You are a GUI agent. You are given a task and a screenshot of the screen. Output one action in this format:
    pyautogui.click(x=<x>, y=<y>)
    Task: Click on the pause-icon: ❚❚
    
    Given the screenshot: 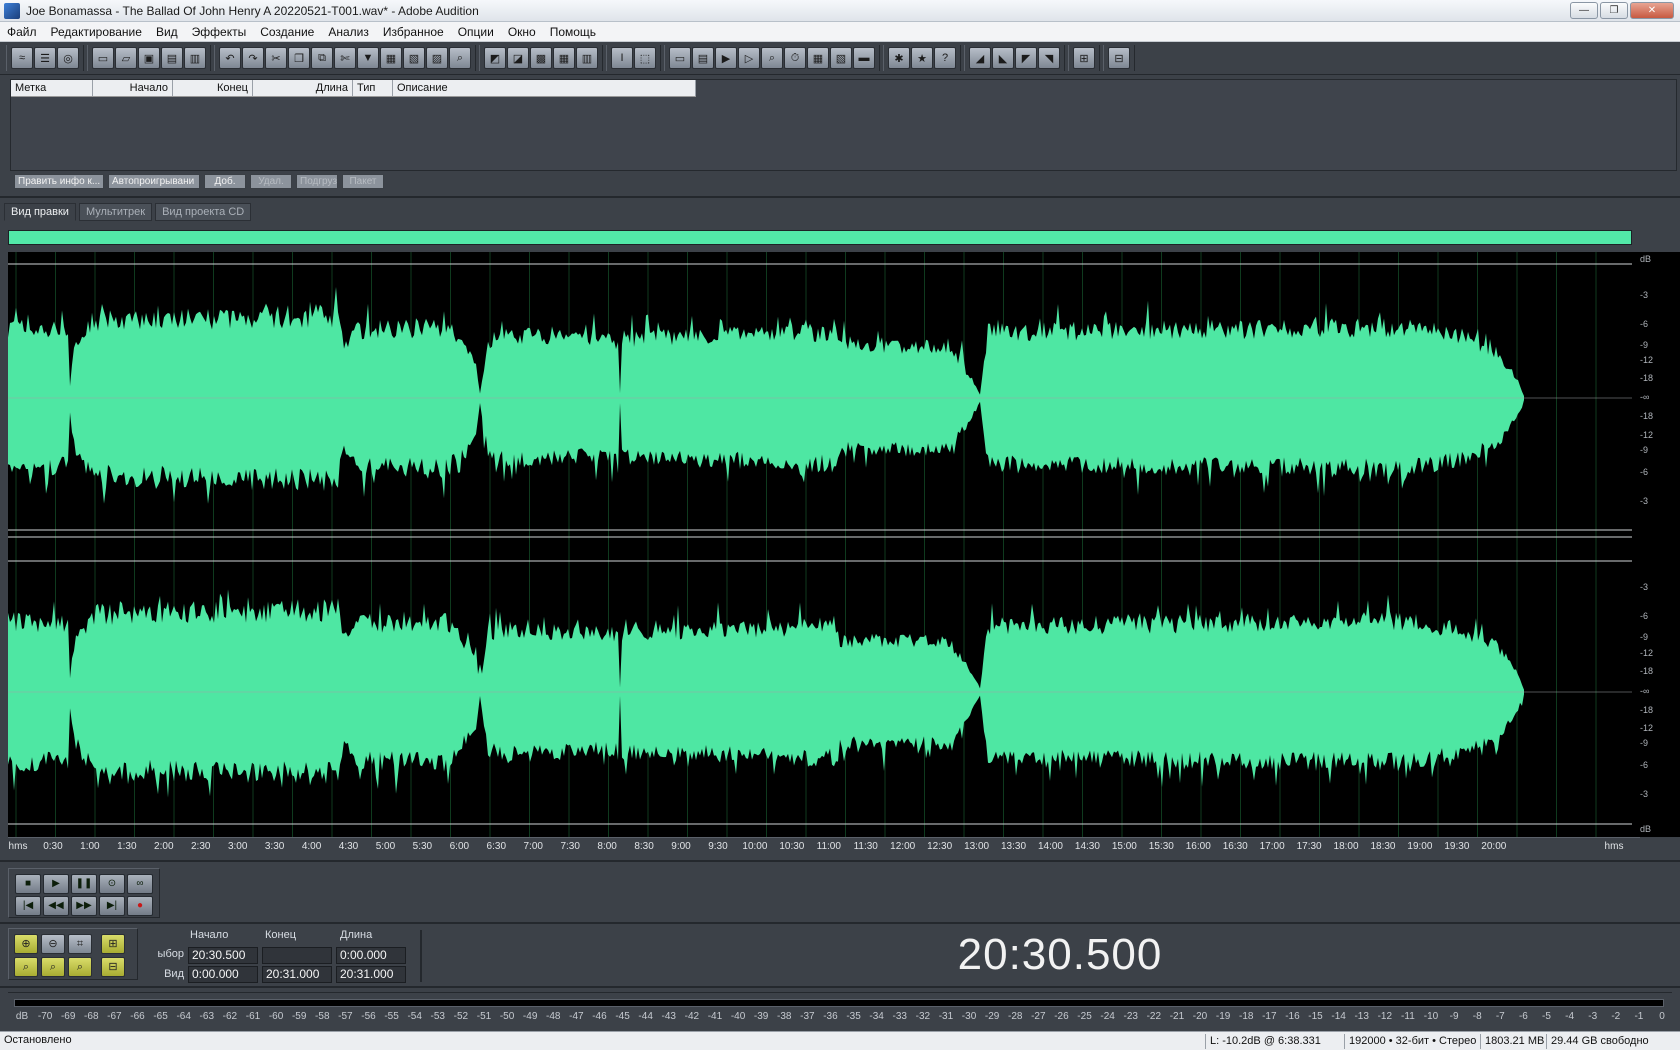 What is the action you would take?
    pyautogui.click(x=84, y=884)
    